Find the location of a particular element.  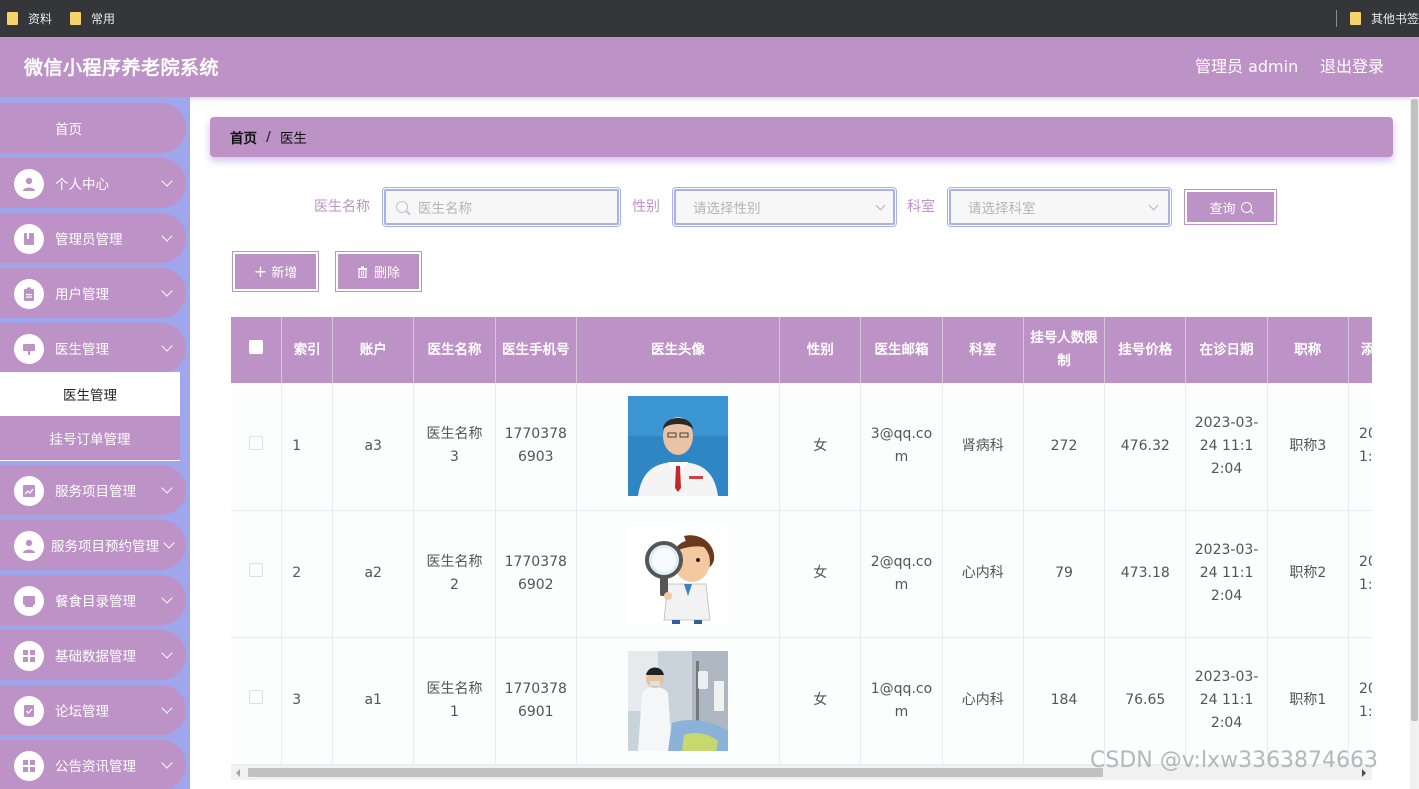

sidebar-item-label: 医生管理 is located at coordinates (82, 350).